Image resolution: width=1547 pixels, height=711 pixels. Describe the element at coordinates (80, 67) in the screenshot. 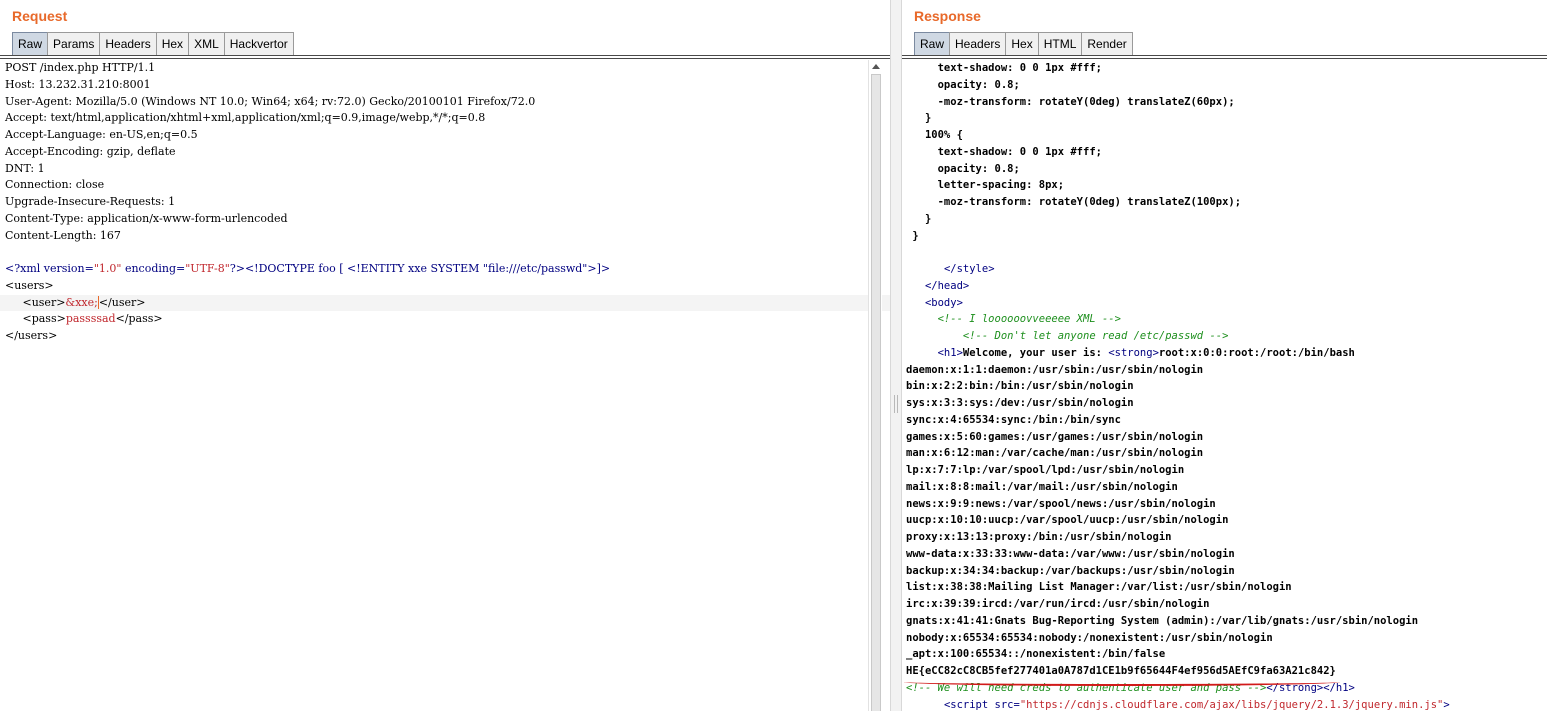

I see `request-line: POST /index.php HTTP/1.1` at that location.